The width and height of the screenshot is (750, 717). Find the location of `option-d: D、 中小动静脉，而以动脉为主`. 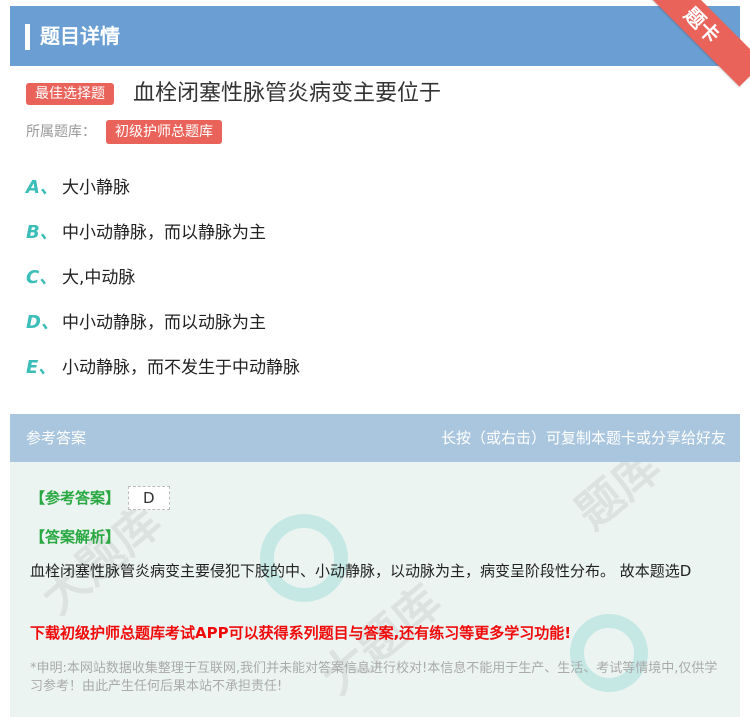

option-d: D、 中小动静脉，而以动脉为主 is located at coordinates (146, 323).